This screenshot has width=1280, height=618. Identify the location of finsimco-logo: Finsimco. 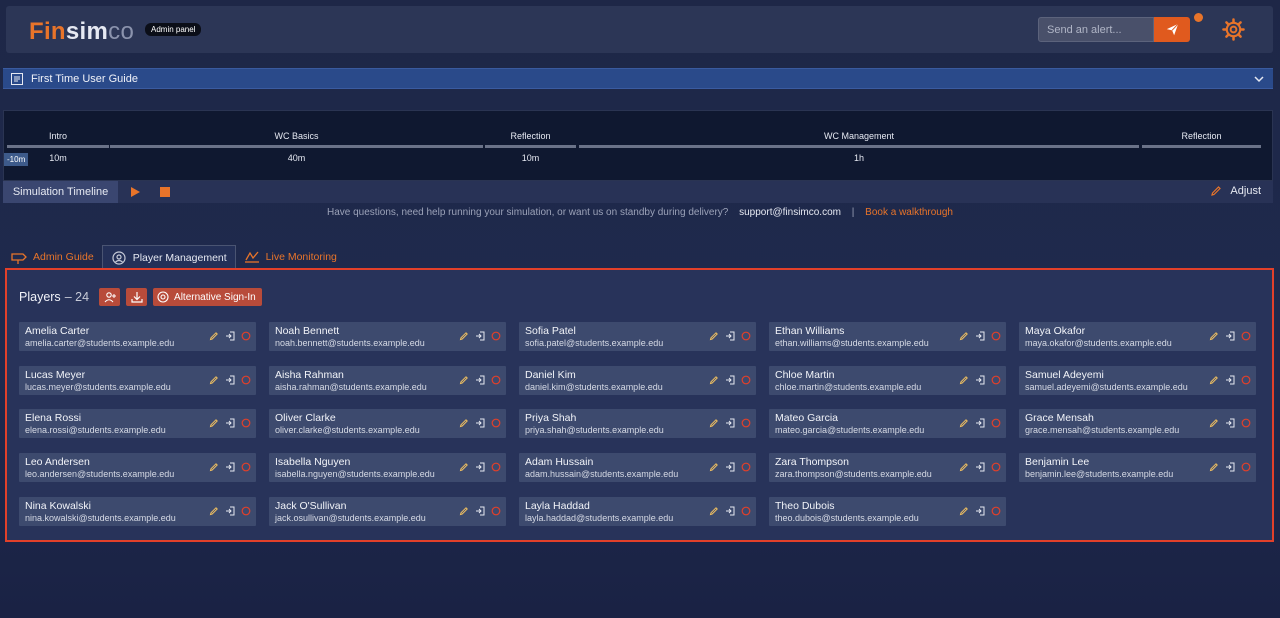
(81, 32).